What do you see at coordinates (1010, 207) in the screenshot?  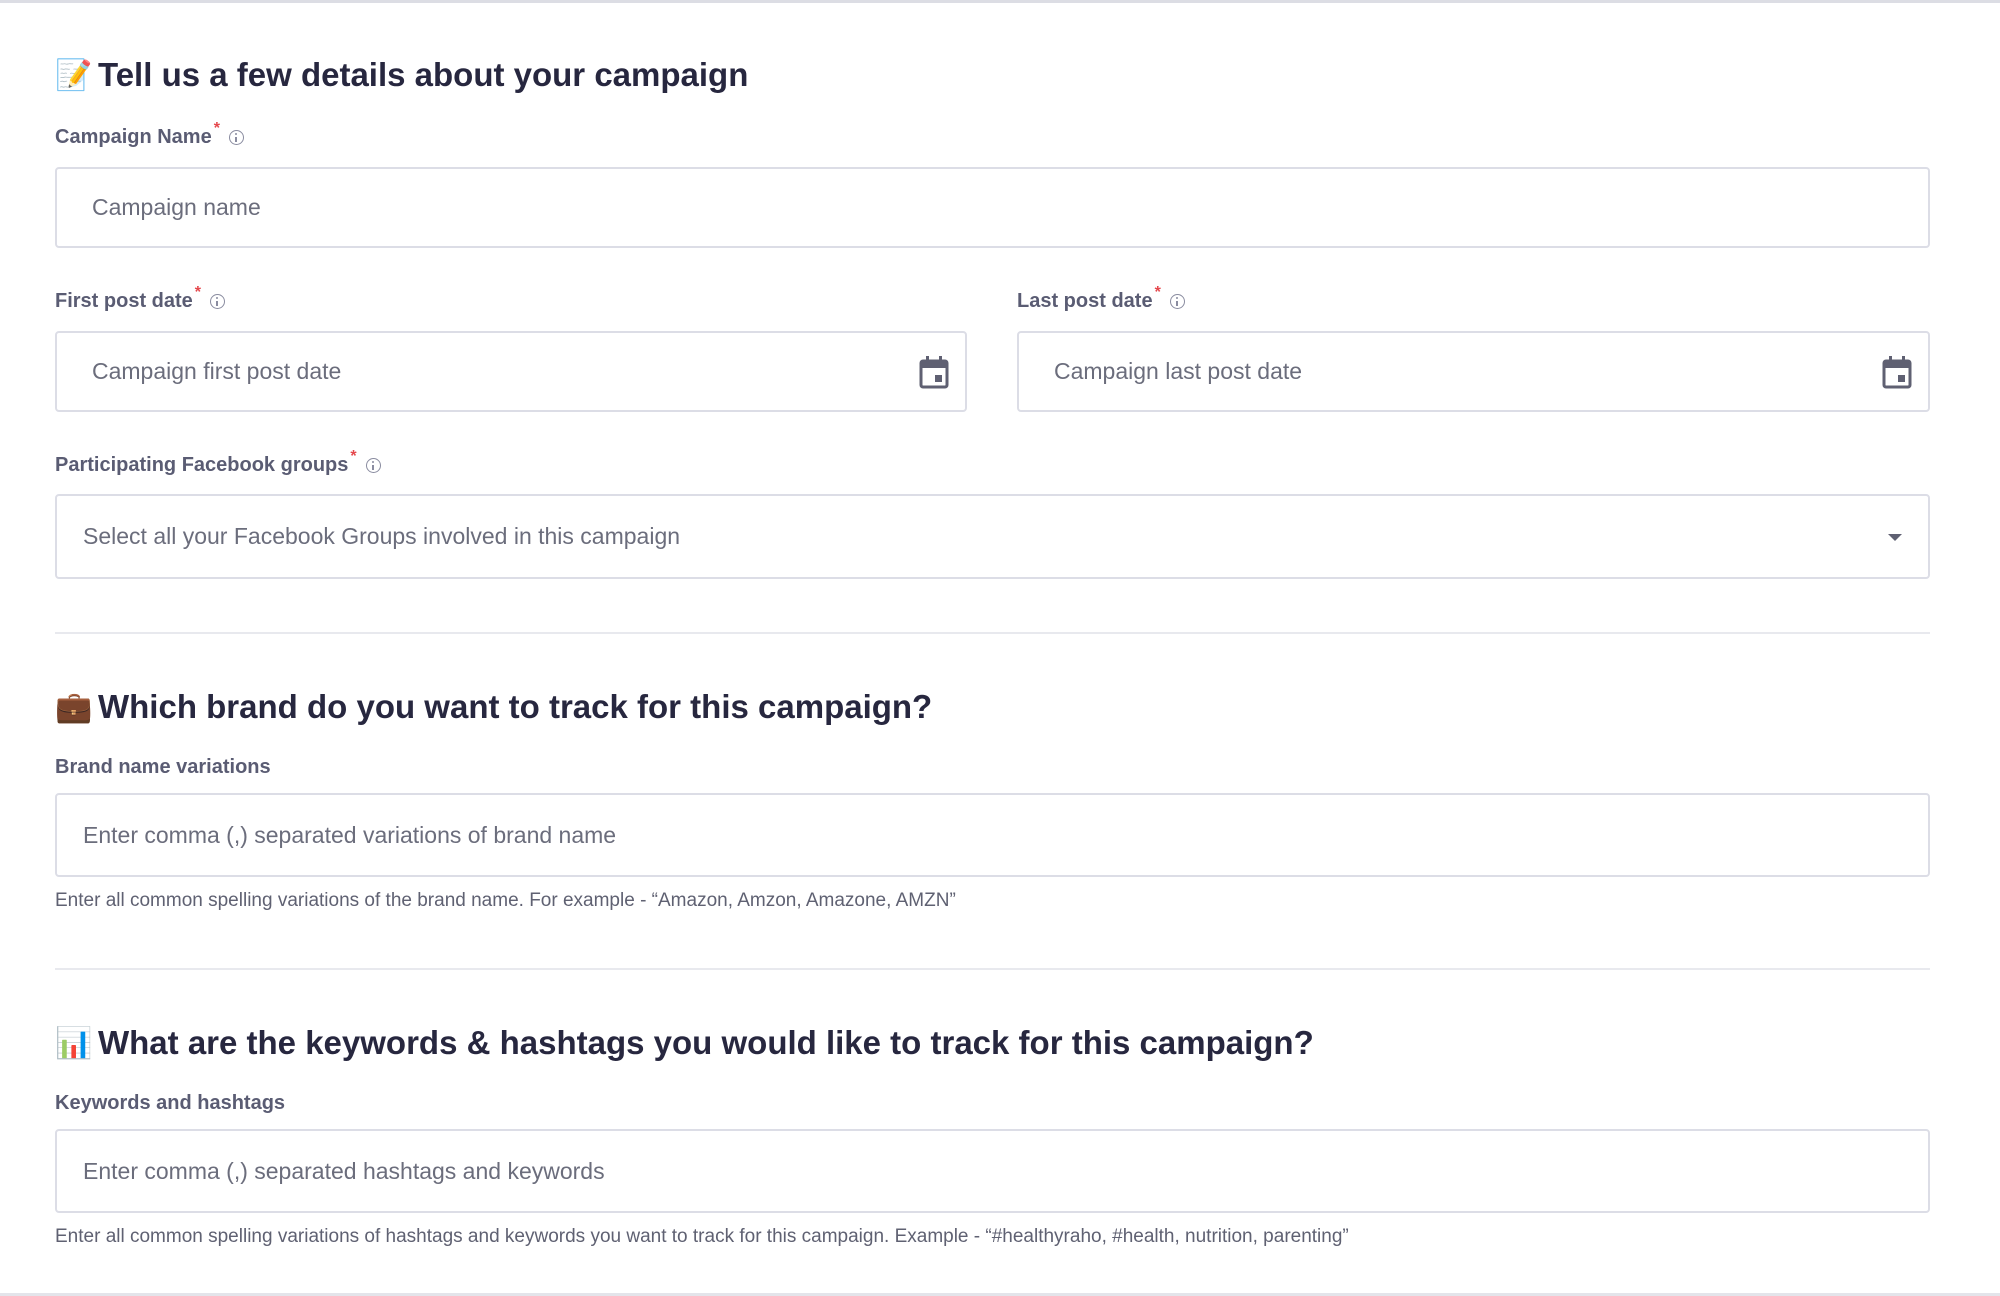 I see `campaign-name-input` at bounding box center [1010, 207].